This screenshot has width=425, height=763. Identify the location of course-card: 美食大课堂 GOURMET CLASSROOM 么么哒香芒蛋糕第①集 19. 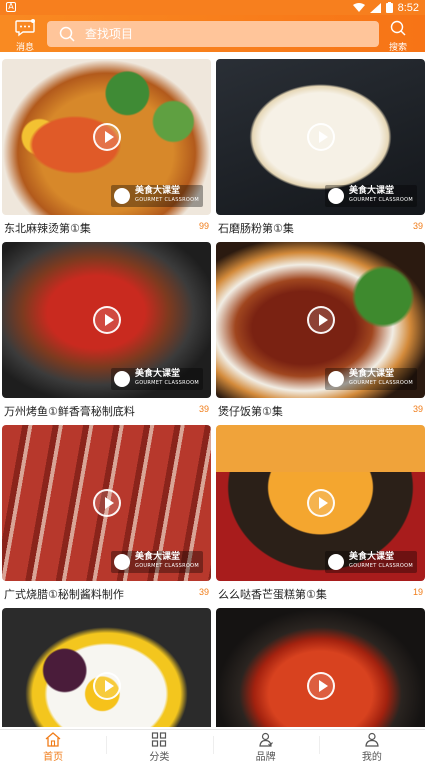
(320, 515).